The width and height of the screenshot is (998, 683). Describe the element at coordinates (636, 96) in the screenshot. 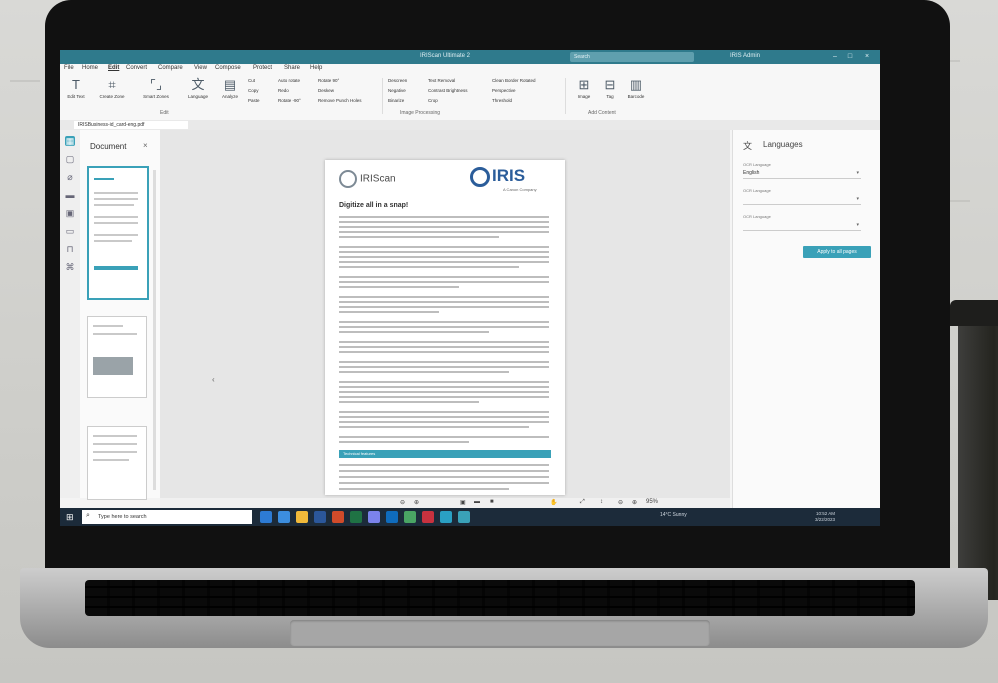

I see `barcode-label: Barcode` at that location.